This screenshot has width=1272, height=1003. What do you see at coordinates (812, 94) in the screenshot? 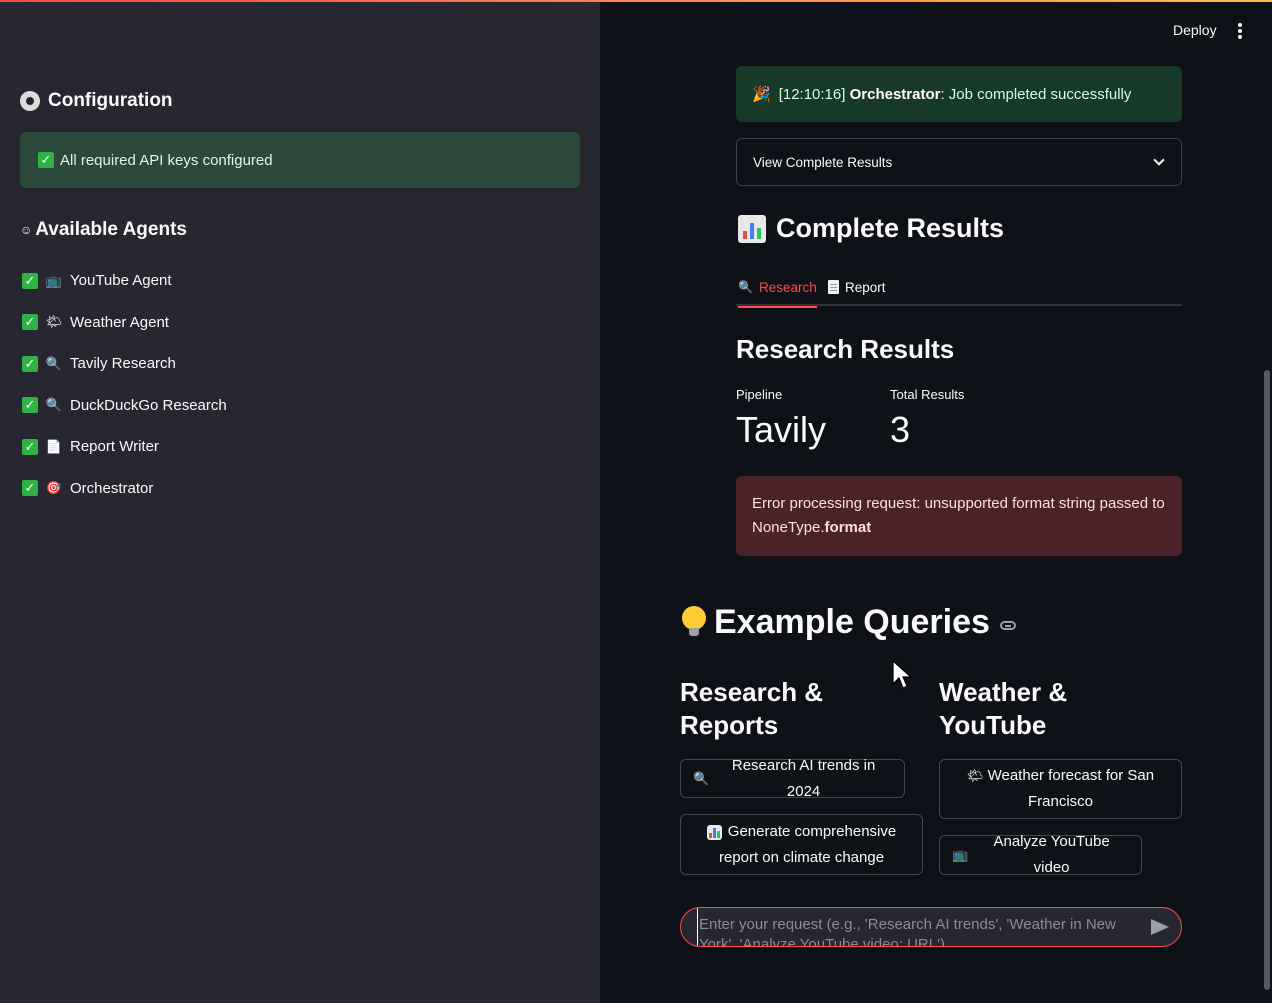
I see `job-status-time: [12:10:16]` at bounding box center [812, 94].